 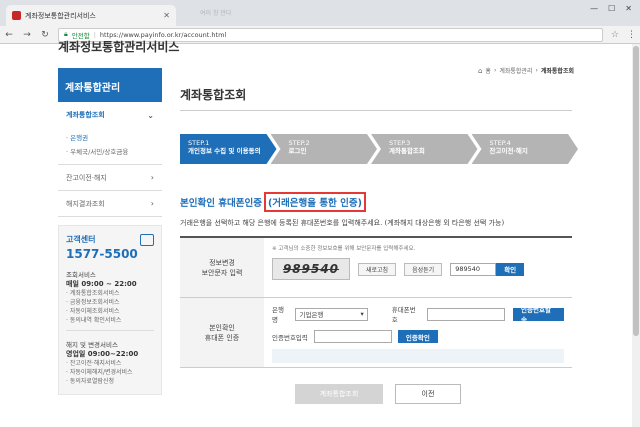 I want to click on site-logo: 계좌정보통합관리서비스, so click(x=118, y=46).